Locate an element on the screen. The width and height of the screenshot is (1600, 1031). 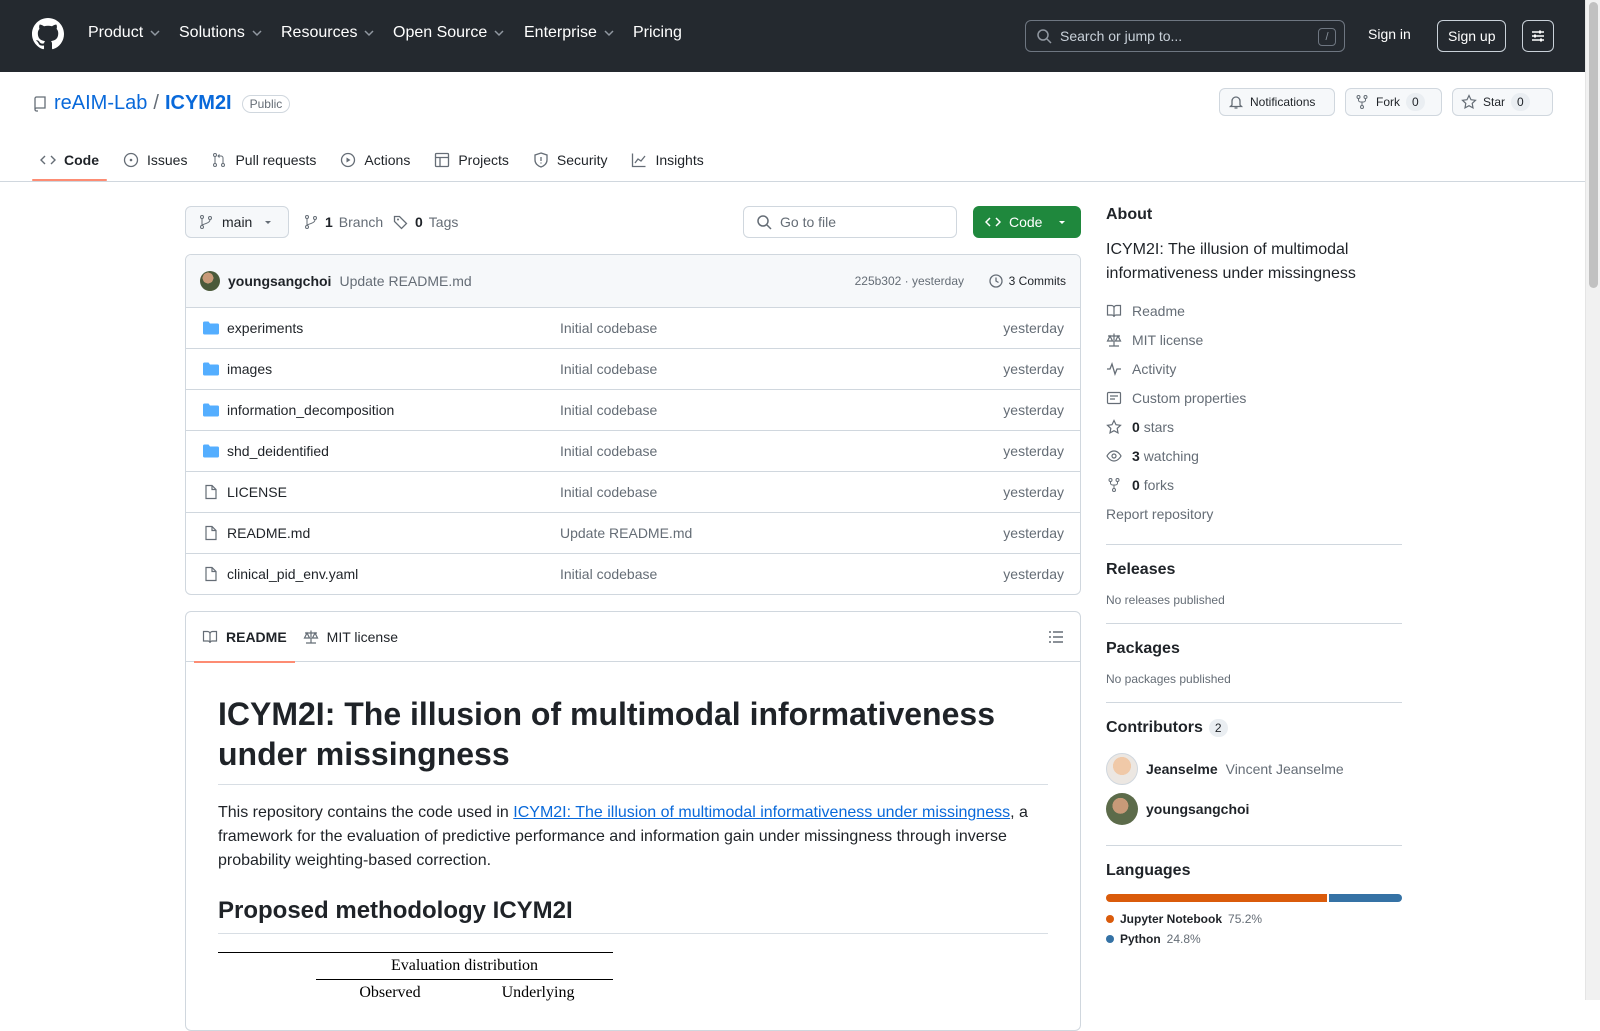
sliders-menu-button is located at coordinates (1538, 36).